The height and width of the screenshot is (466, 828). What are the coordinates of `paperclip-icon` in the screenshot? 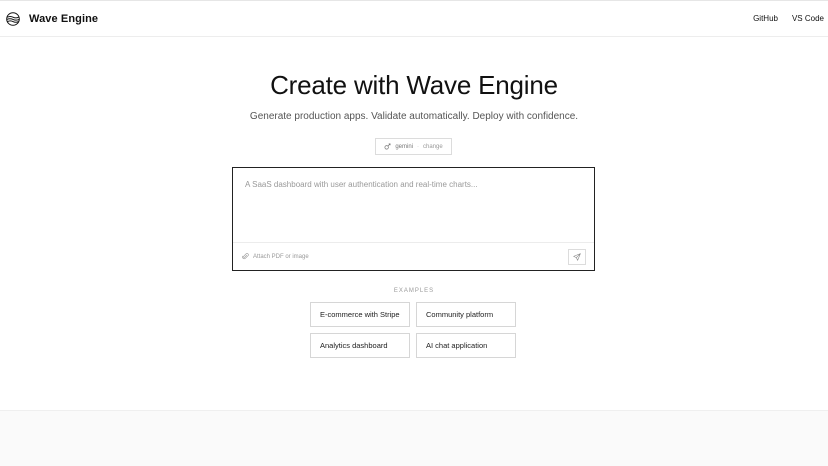 It's located at (245, 256).